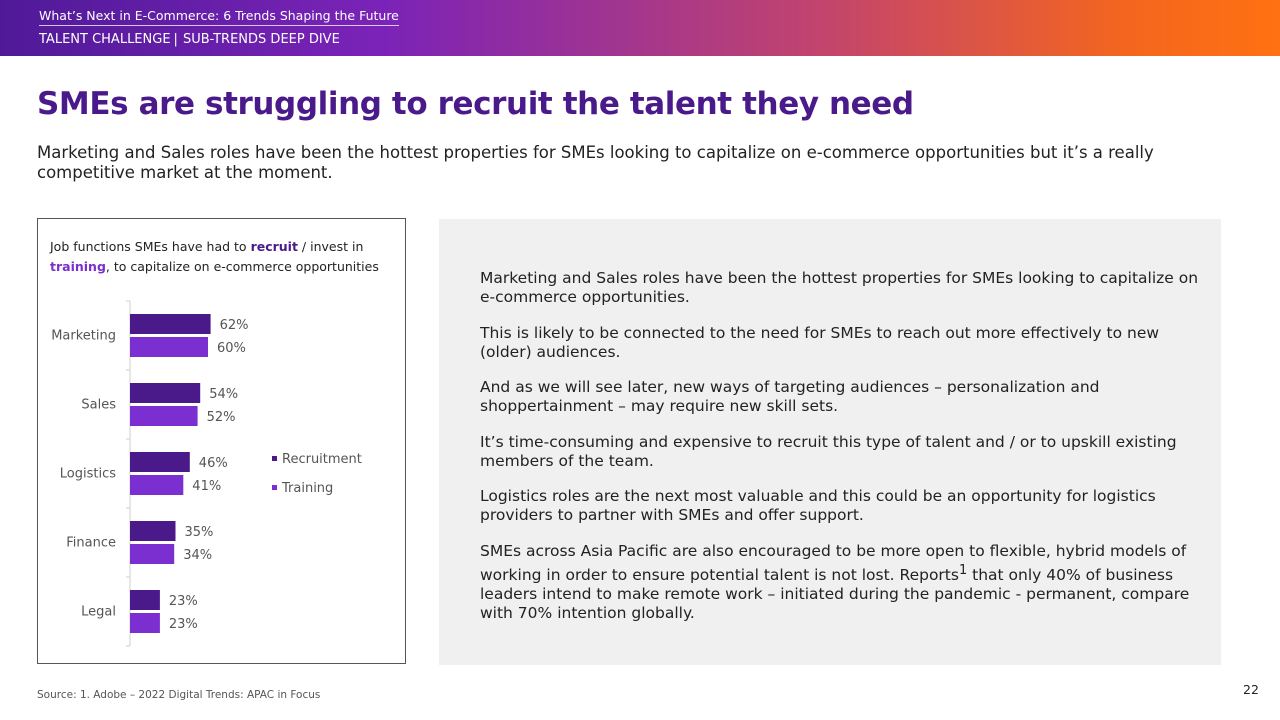 The image size is (1280, 720). What do you see at coordinates (221, 417) in the screenshot?
I see `data-label: 52%` at bounding box center [221, 417].